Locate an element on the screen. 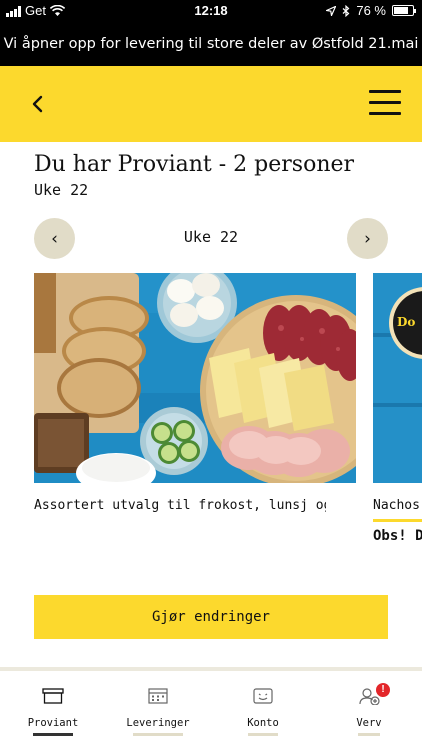 This screenshot has width=422, height=750. chevron-right-icon: › is located at coordinates (367, 238).